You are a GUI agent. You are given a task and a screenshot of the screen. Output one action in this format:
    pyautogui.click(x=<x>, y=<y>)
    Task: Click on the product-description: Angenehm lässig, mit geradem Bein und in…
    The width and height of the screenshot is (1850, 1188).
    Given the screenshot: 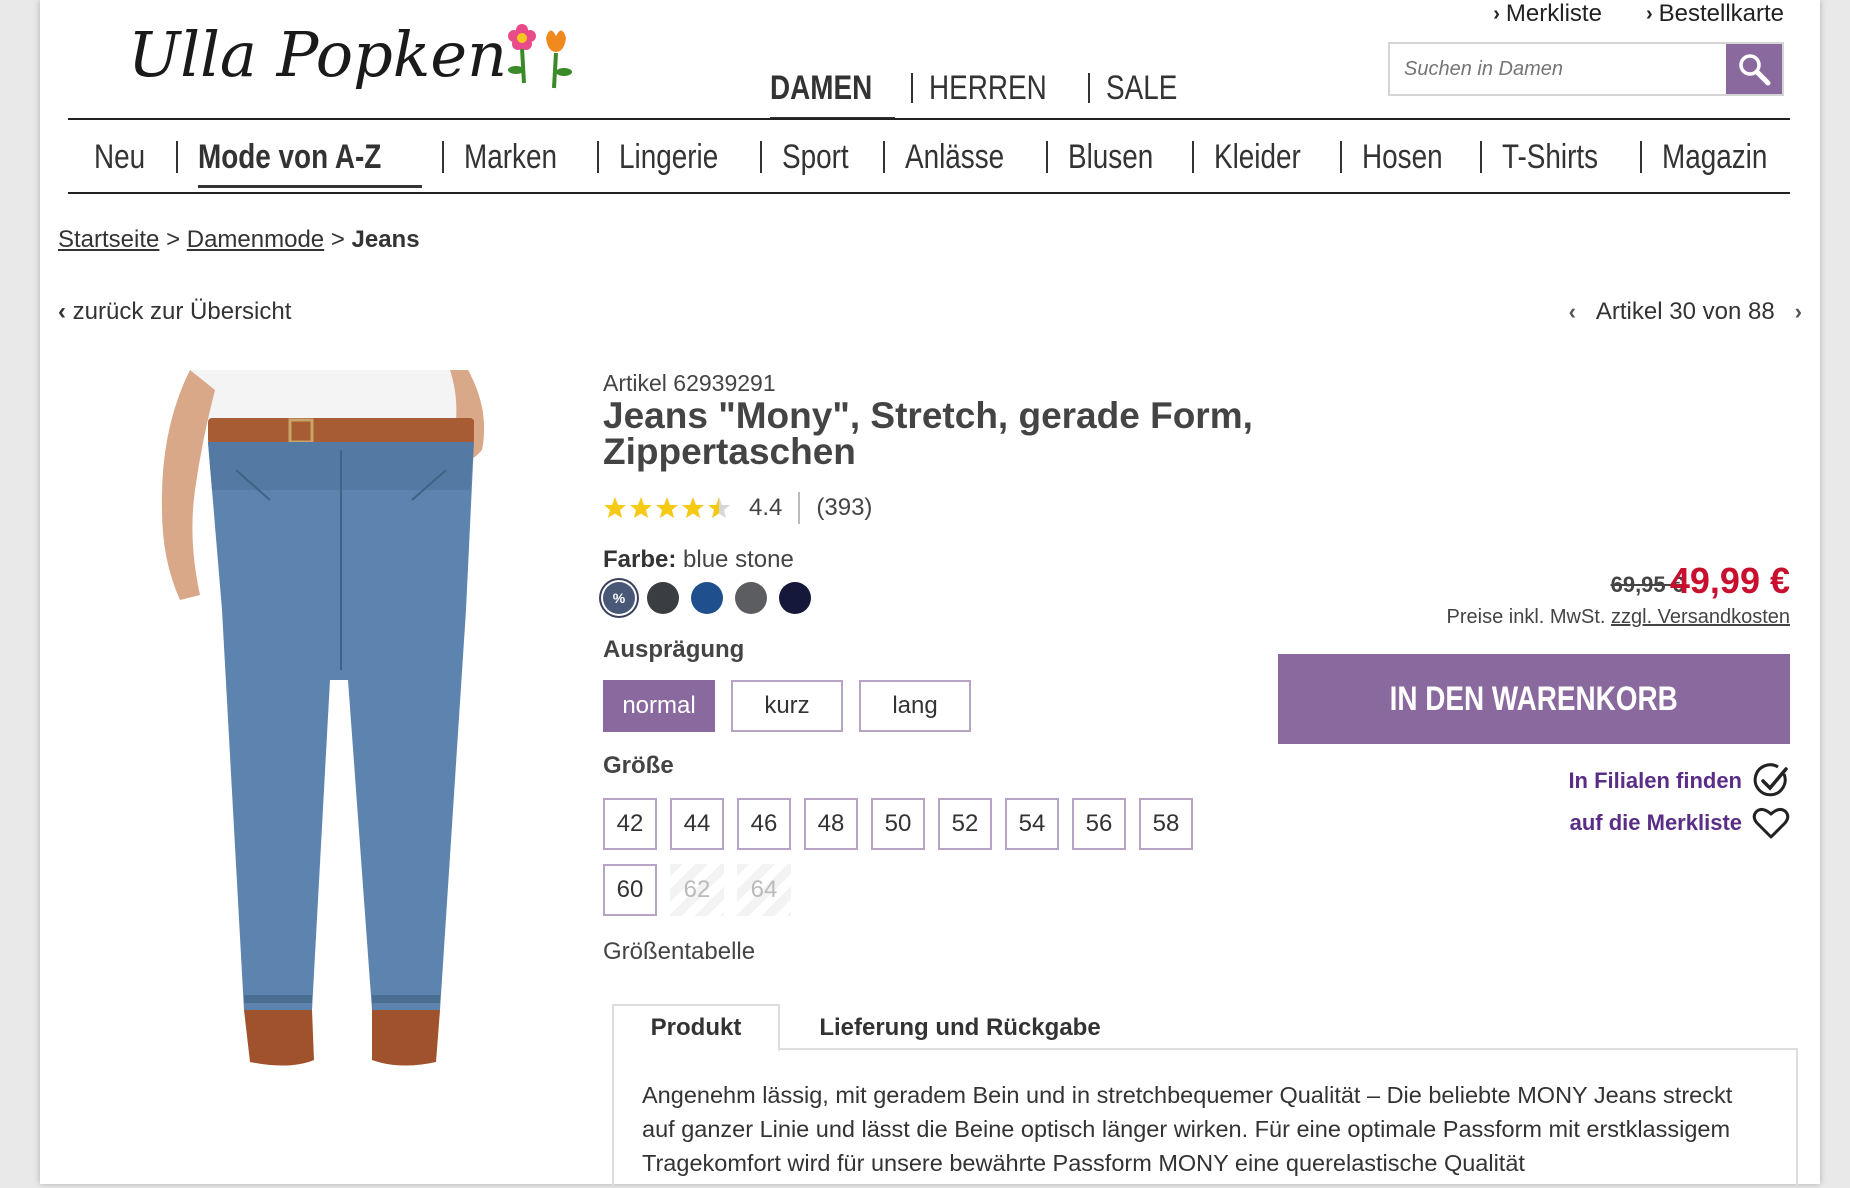 What is the action you would take?
    pyautogui.click(x=1205, y=1118)
    